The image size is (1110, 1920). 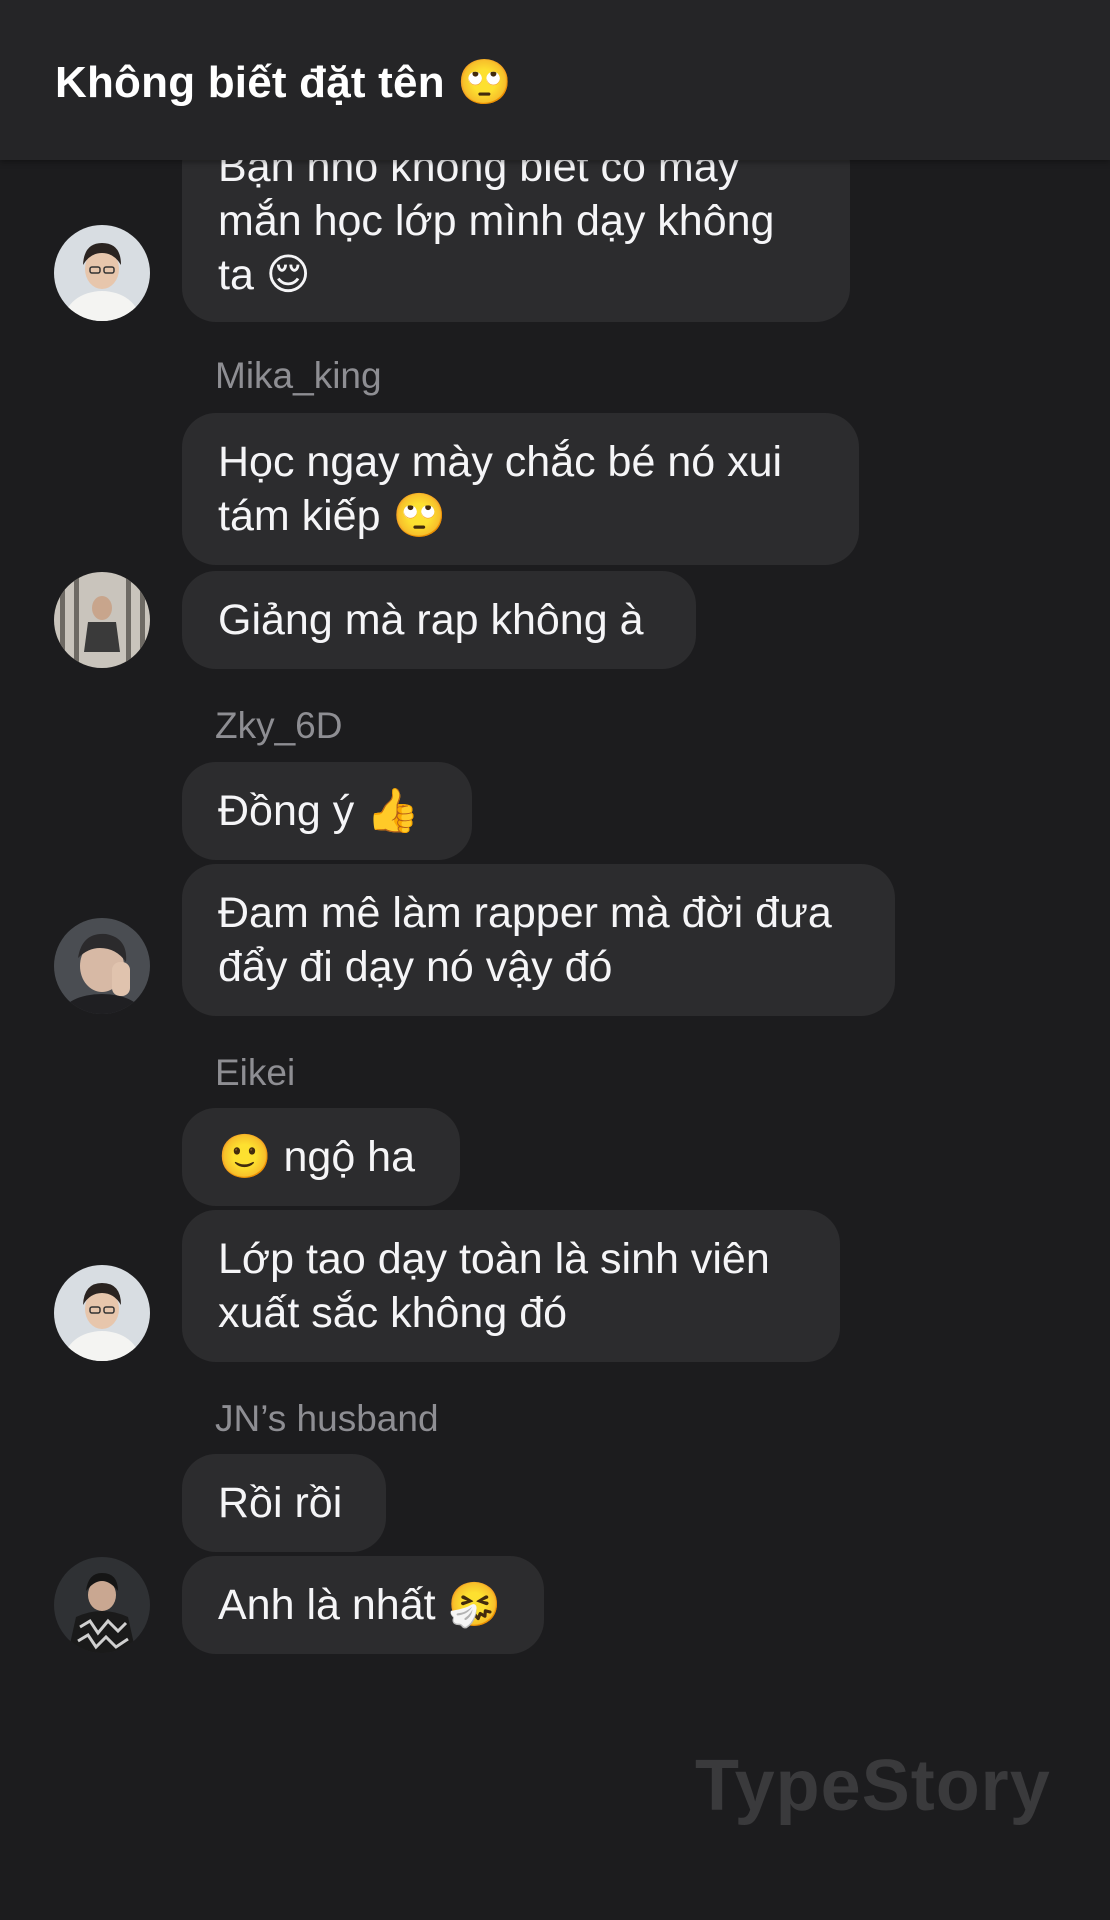 What do you see at coordinates (873, 1786) in the screenshot?
I see `typestory-watermark: TypeStory` at bounding box center [873, 1786].